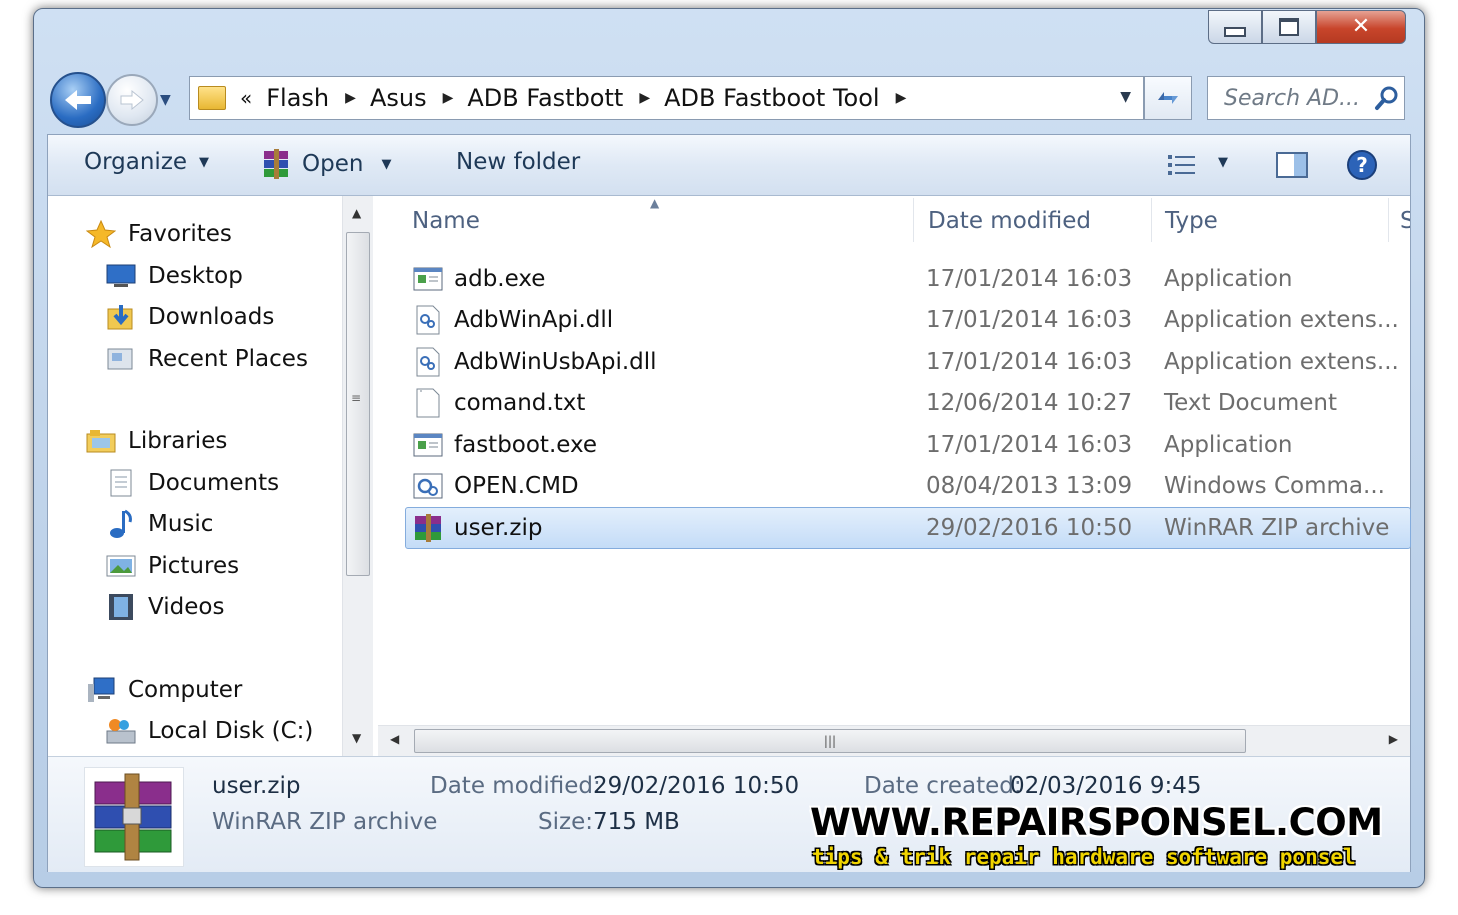 This screenshot has height=915, width=1458. What do you see at coordinates (1223, 162) in the screenshot?
I see `view-caret-icon: ▼` at bounding box center [1223, 162].